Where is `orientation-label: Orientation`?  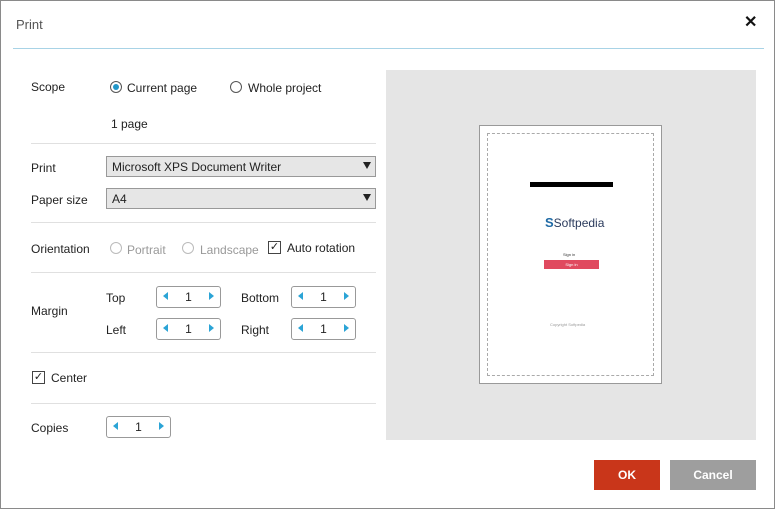
orientation-label: Orientation is located at coordinates (60, 249).